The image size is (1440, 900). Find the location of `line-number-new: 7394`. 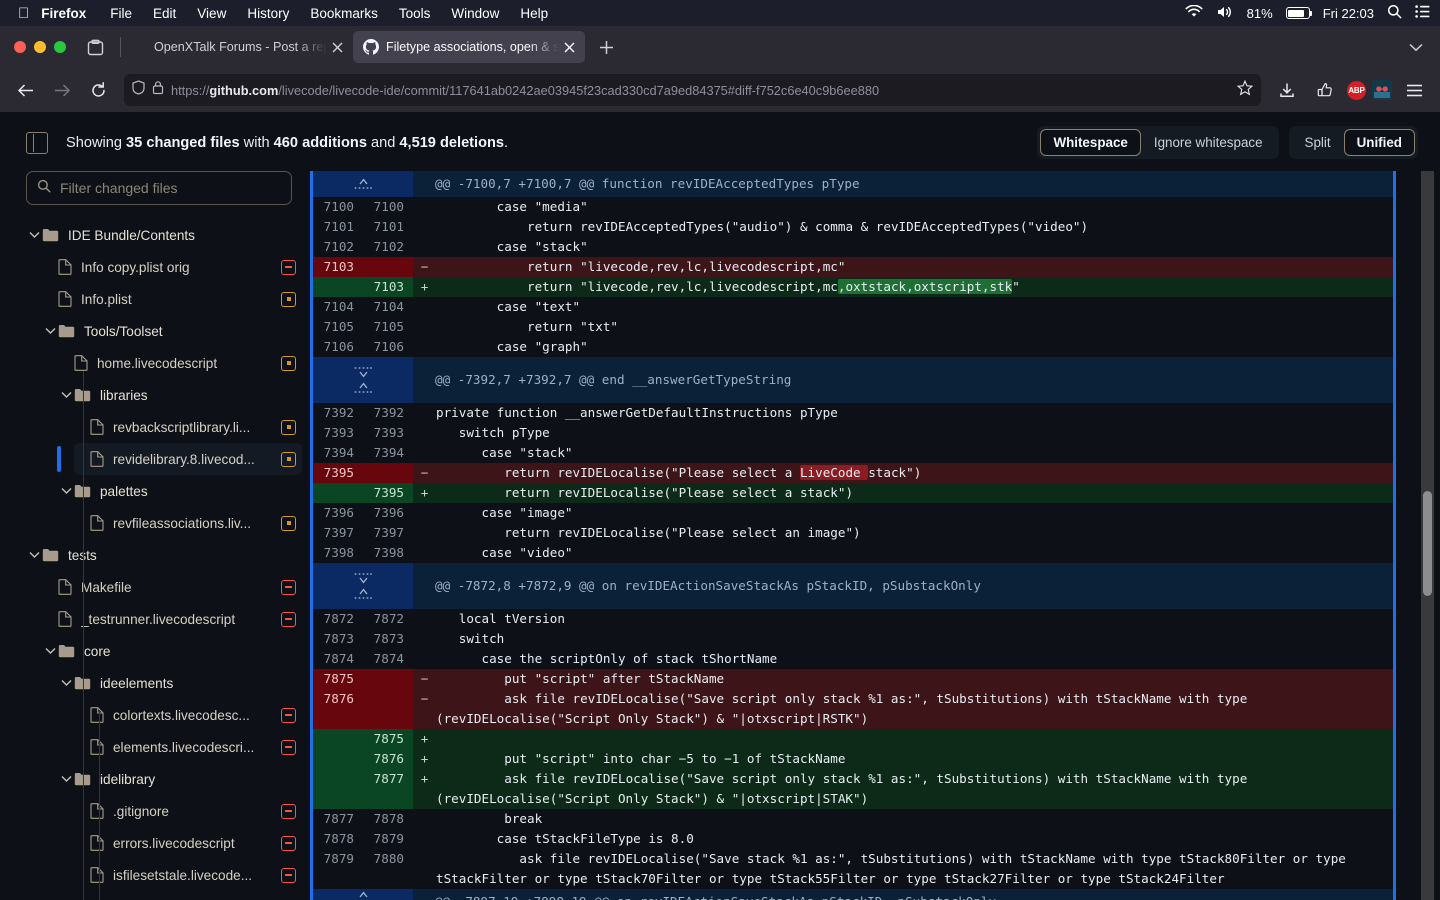

line-number-new: 7394 is located at coordinates (388, 453).